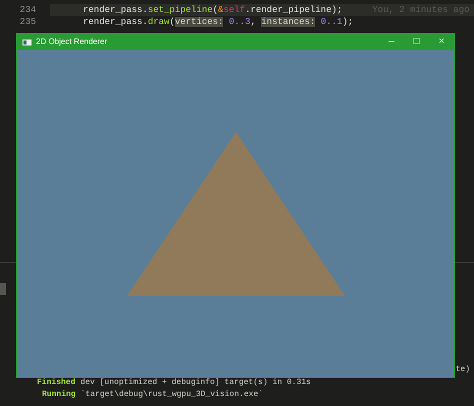 This screenshot has height=406, width=474. I want to click on code-text: render_pass.set_pipeline(&self.render_pipeline);, so click(212, 10).